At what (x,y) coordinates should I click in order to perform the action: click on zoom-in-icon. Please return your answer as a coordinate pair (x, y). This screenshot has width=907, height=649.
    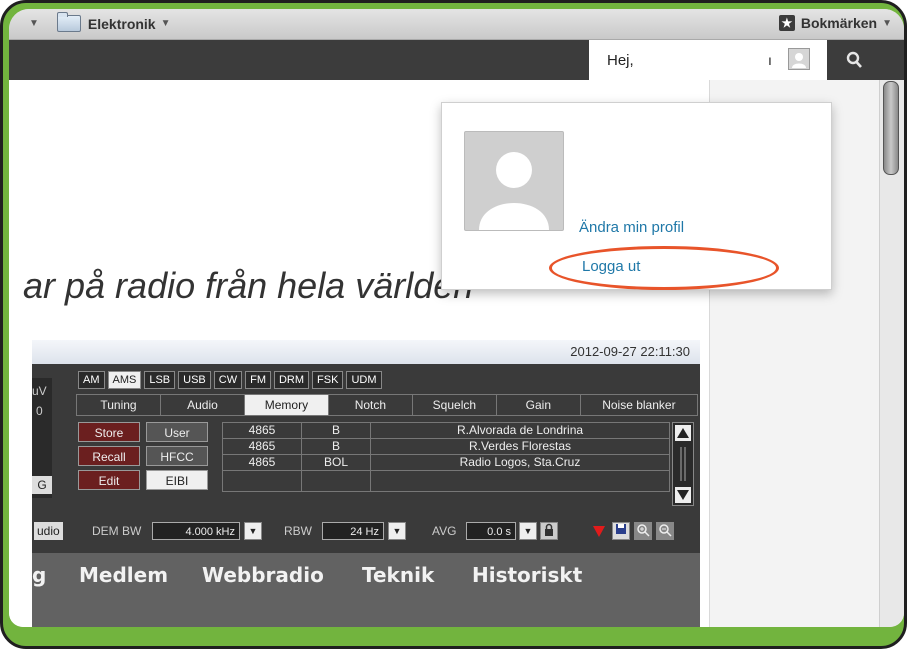
    Looking at the image, I should click on (643, 531).